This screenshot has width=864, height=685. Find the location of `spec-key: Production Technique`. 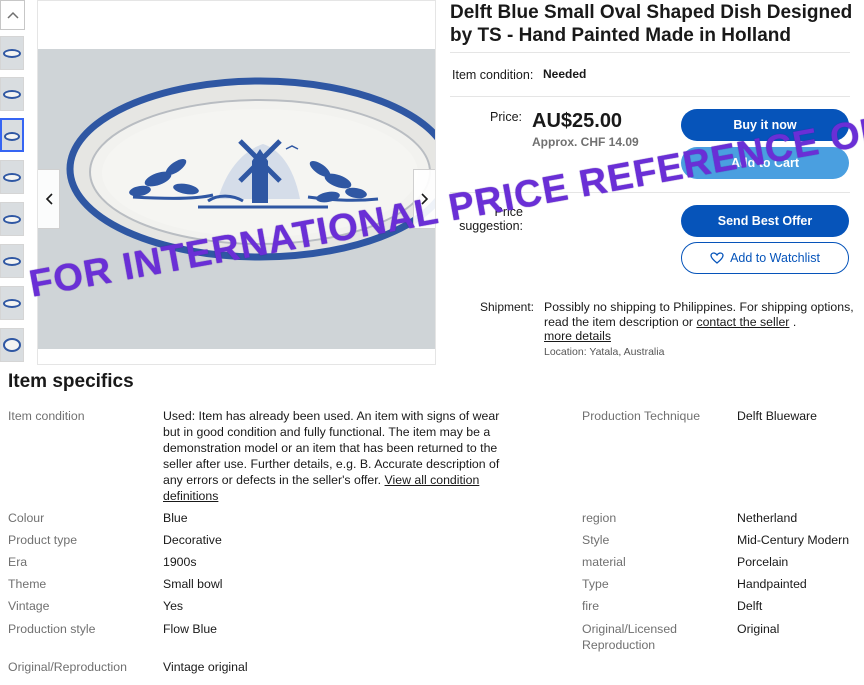

spec-key: Production Technique is located at coordinates (641, 416).